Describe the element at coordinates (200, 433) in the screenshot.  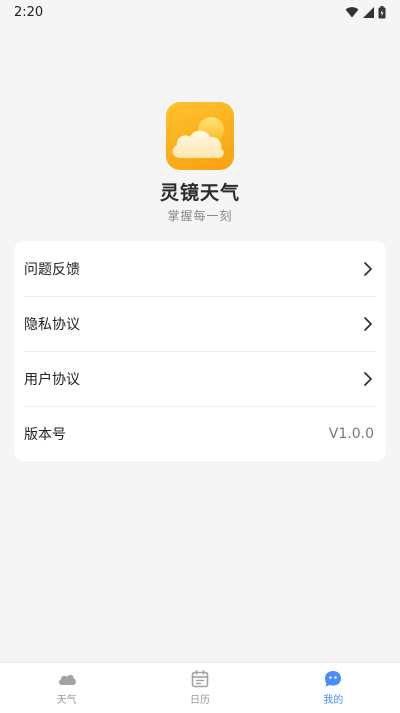
I see `menu-item-version: 版本号 V1.0.0` at that location.